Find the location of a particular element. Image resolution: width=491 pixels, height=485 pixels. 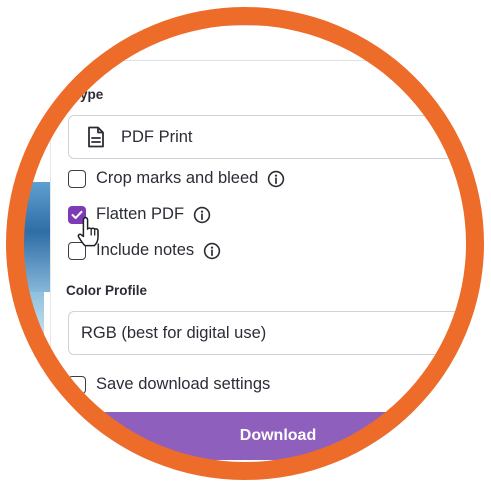

save-settings-option: Save download settings is located at coordinates (169, 384).